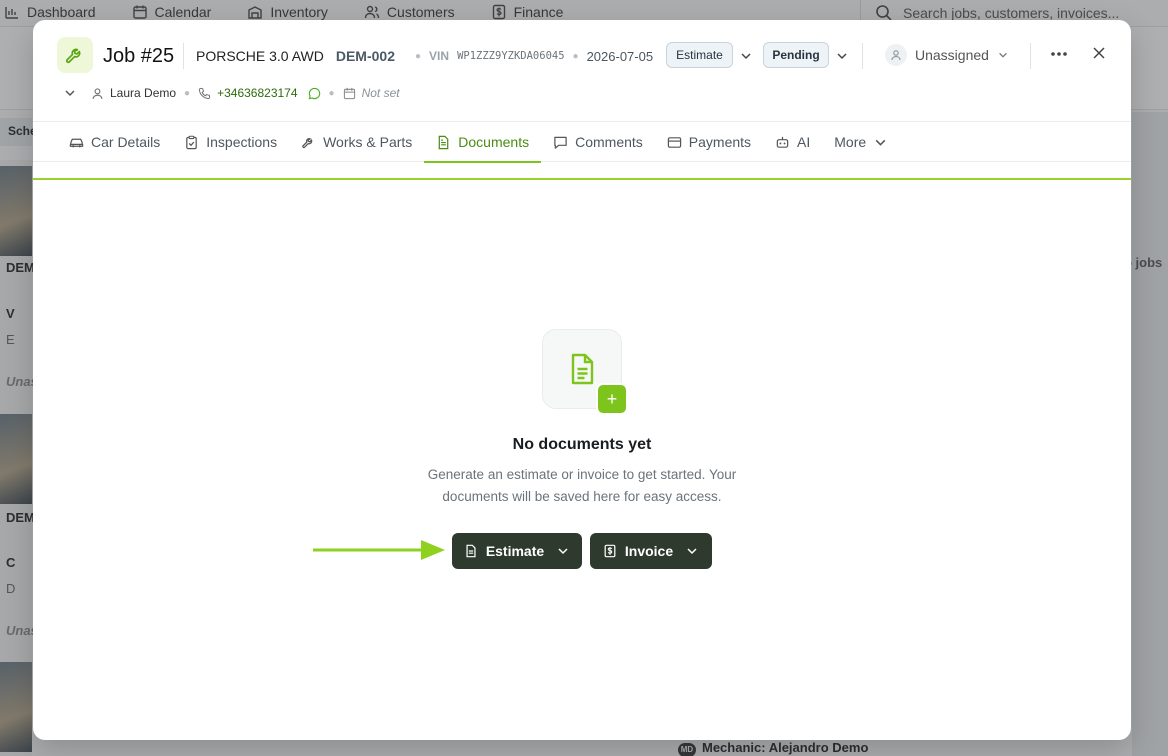 The height and width of the screenshot is (756, 1168). I want to click on tab-comments: Comments, so click(598, 142).